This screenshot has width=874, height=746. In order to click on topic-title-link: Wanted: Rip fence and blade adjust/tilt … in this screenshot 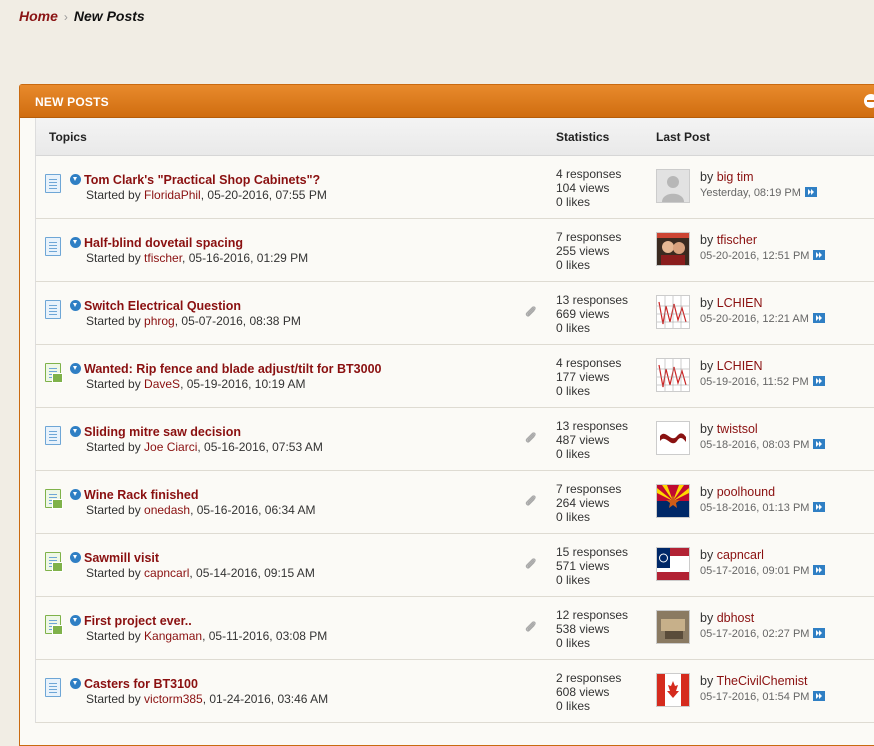, I will do `click(233, 369)`.